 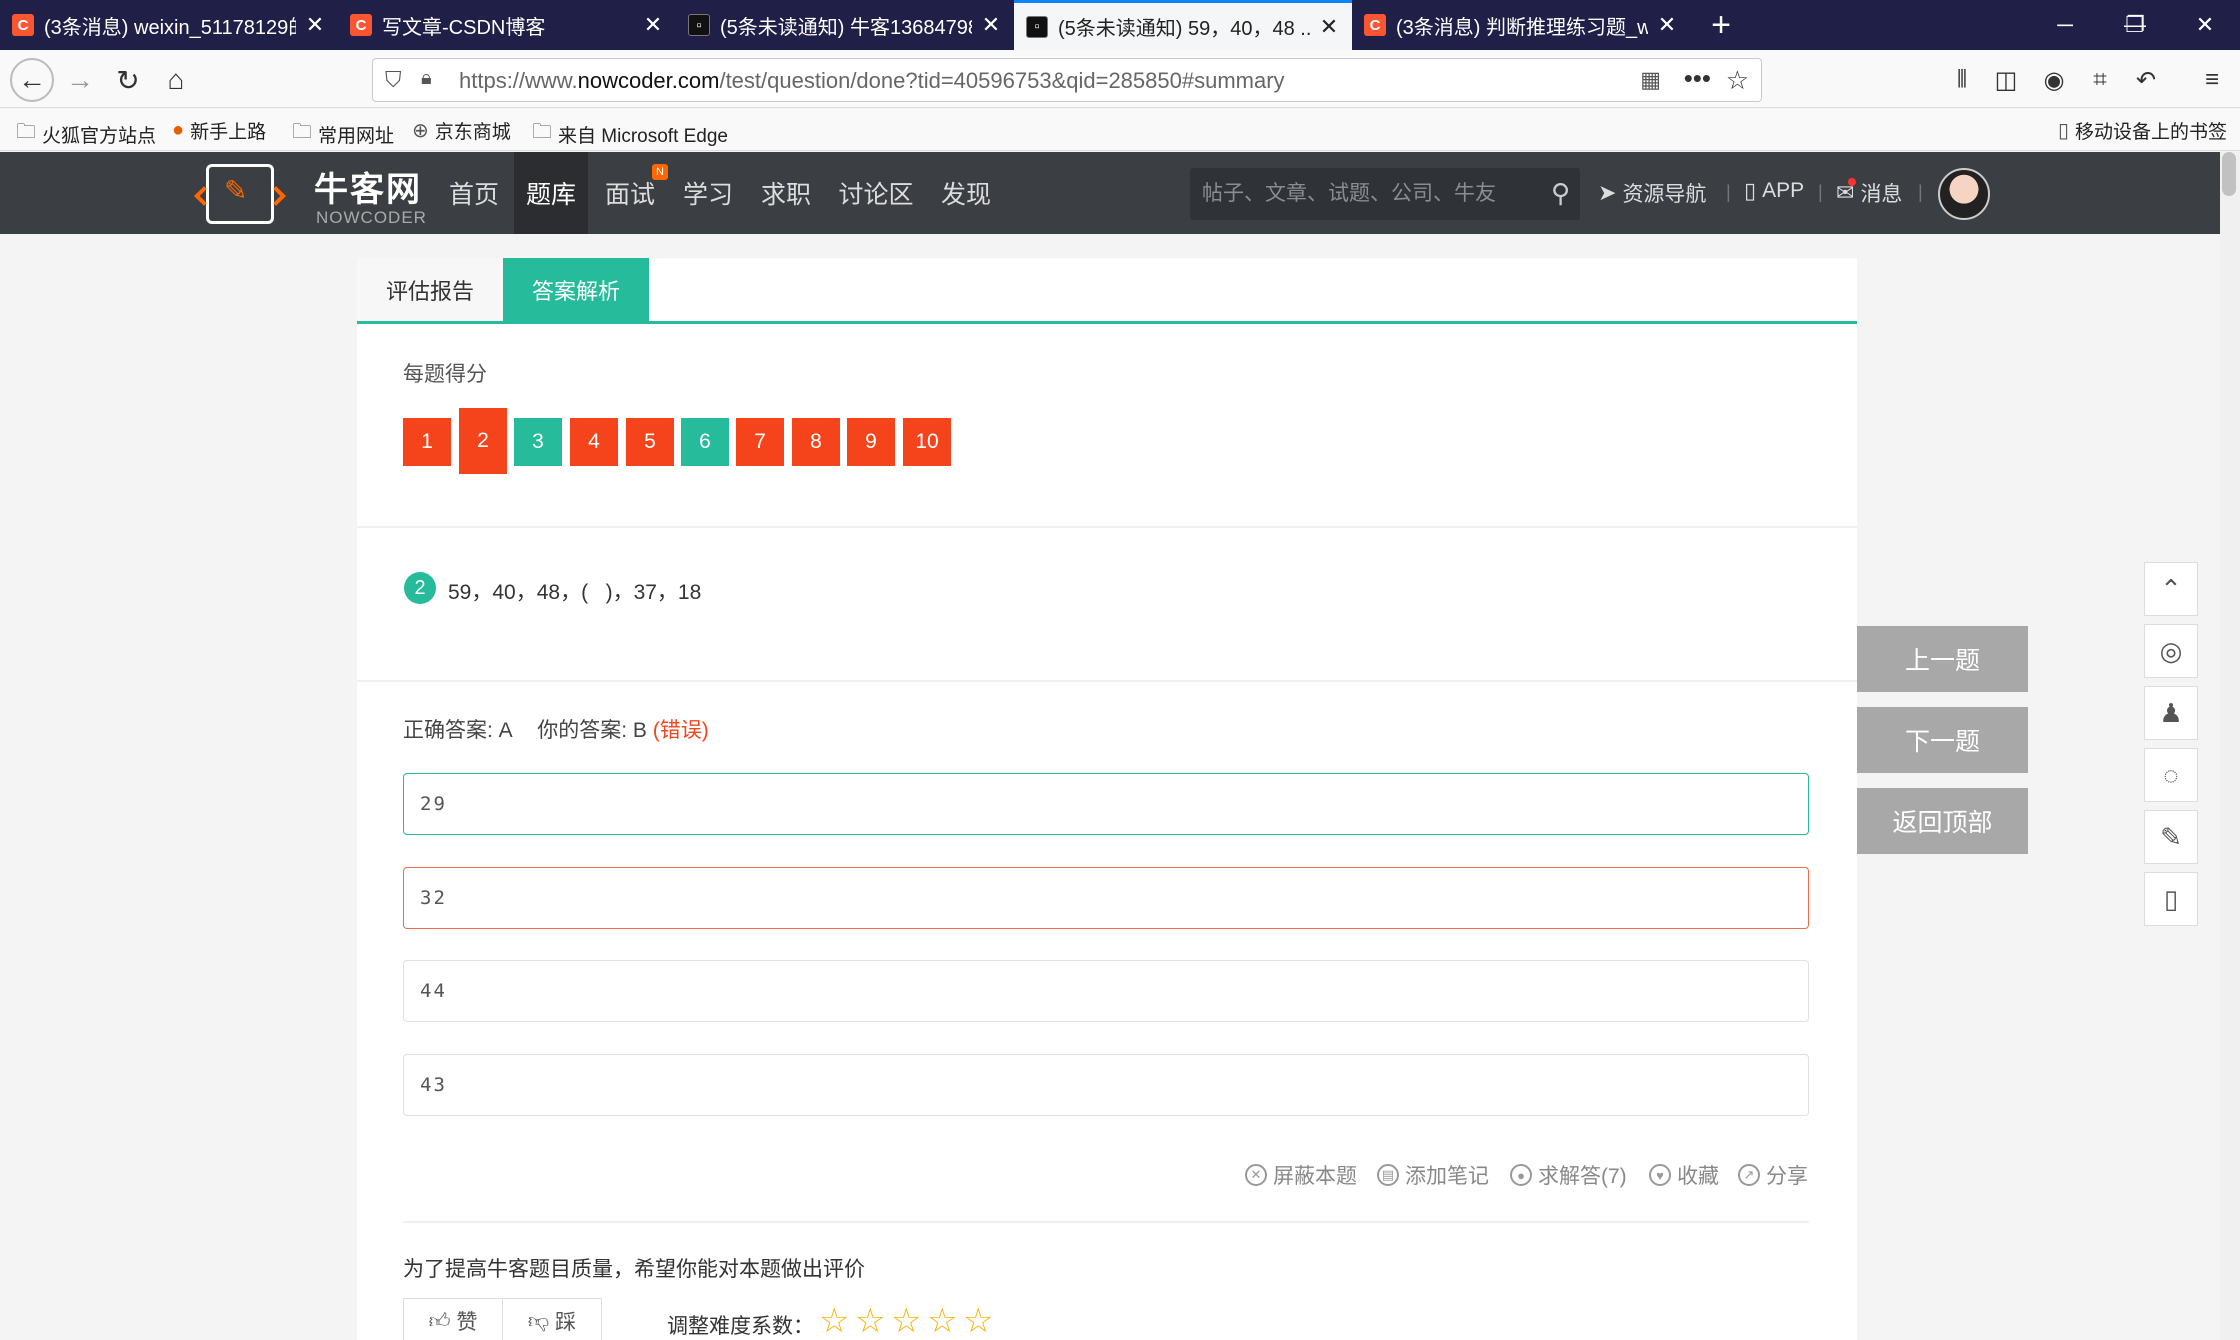 I want to click on app-link: ▯ APP, so click(x=1774, y=191).